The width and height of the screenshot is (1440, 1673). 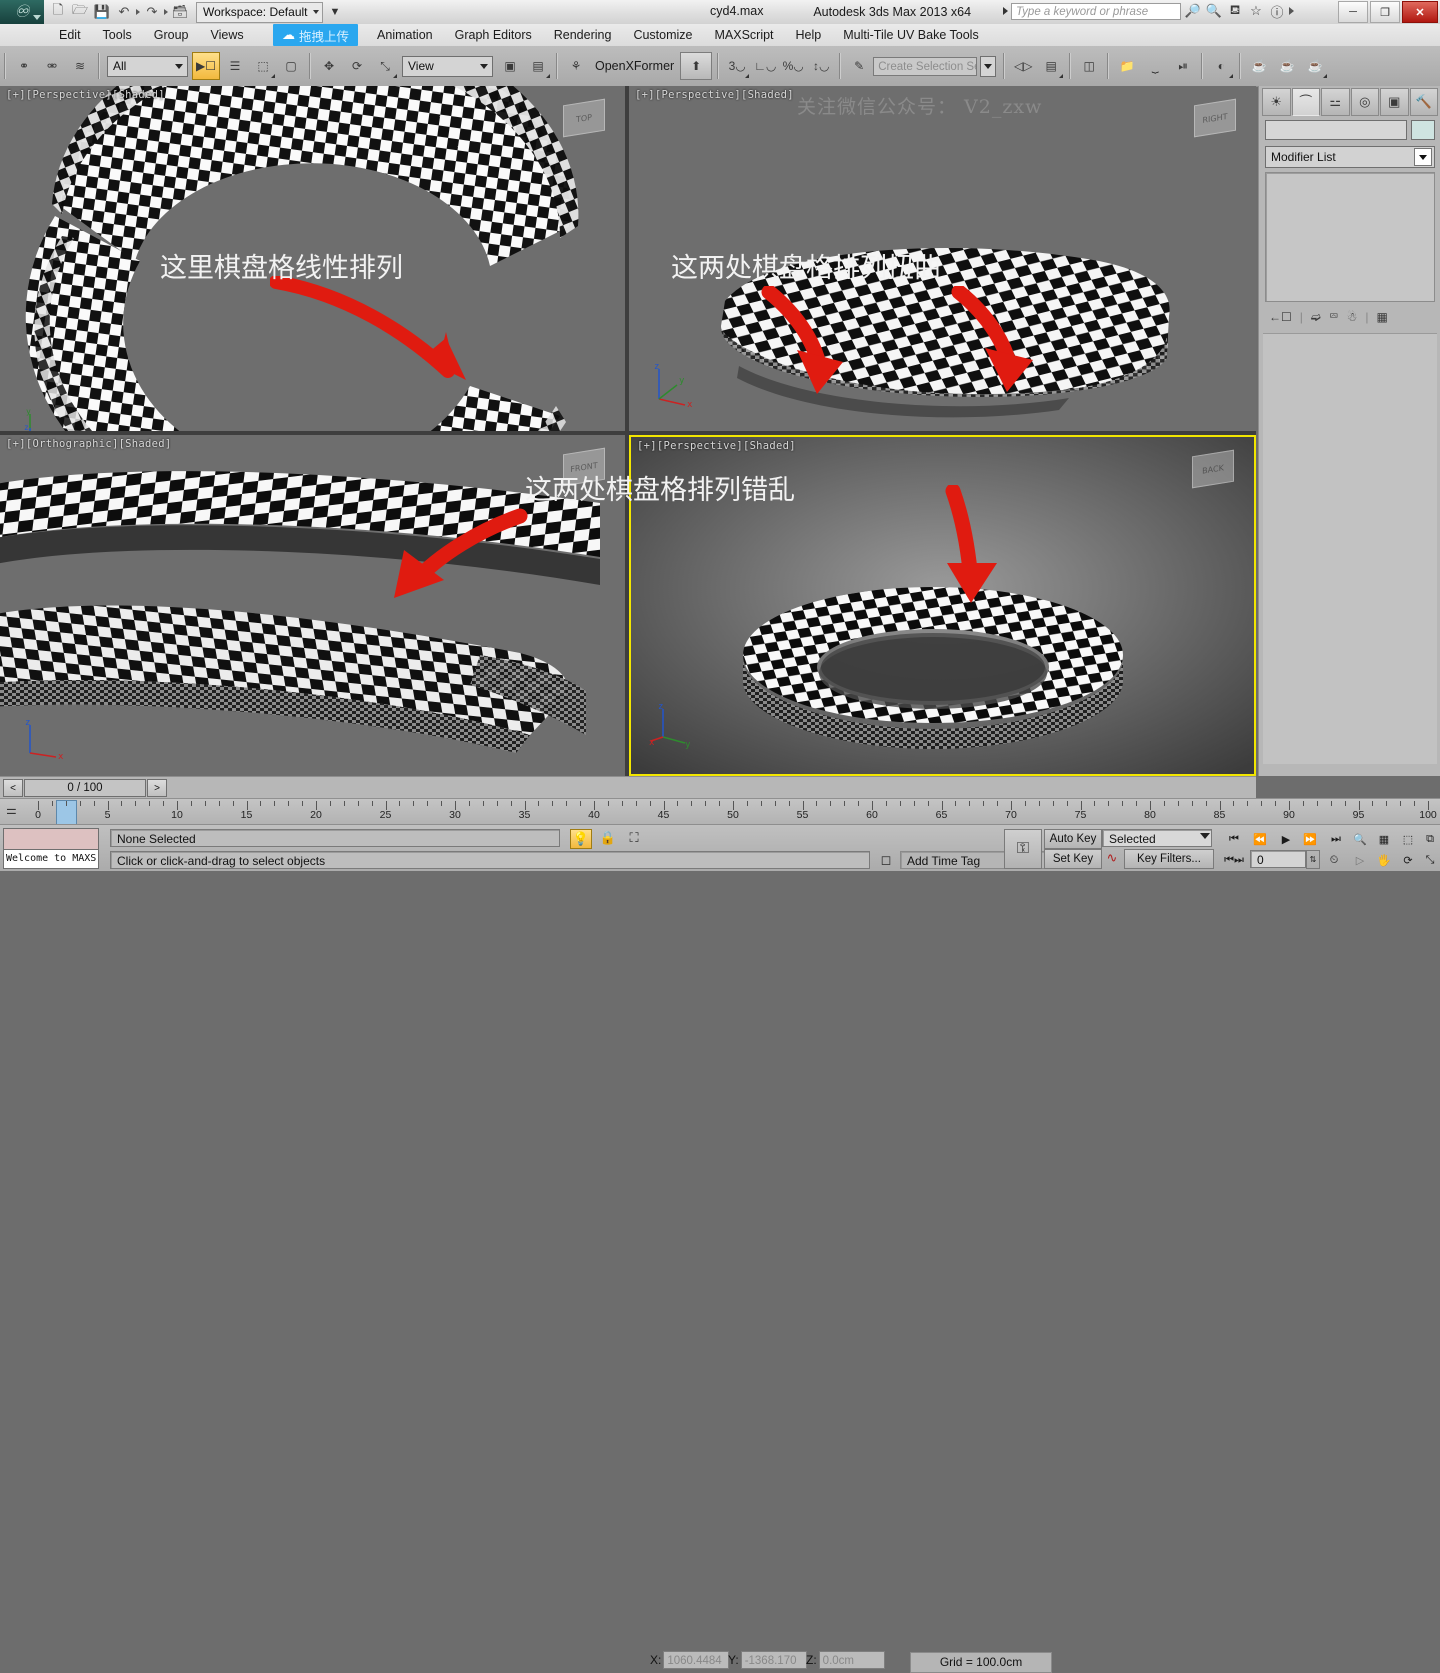 I want to click on selection-filter-dropdown: All, so click(x=147, y=66).